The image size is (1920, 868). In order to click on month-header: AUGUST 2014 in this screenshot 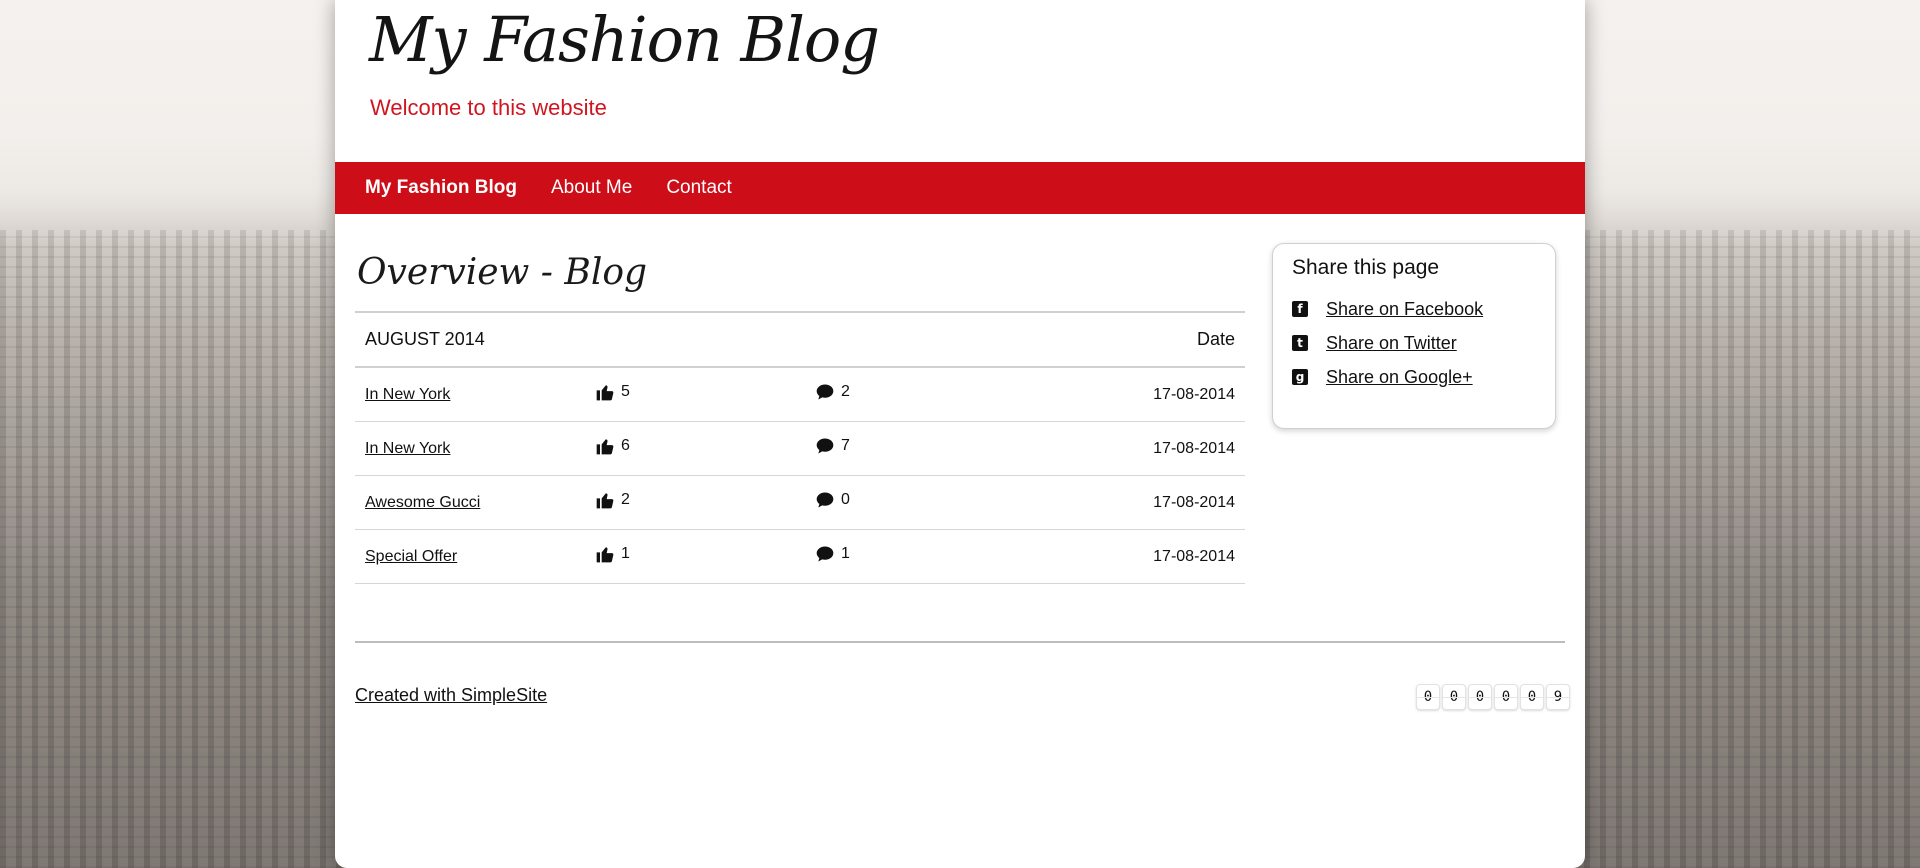, I will do `click(690, 339)`.